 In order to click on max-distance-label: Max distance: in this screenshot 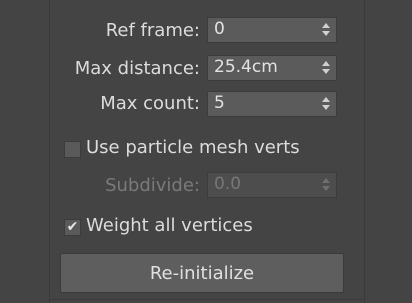, I will do `click(137, 68)`.